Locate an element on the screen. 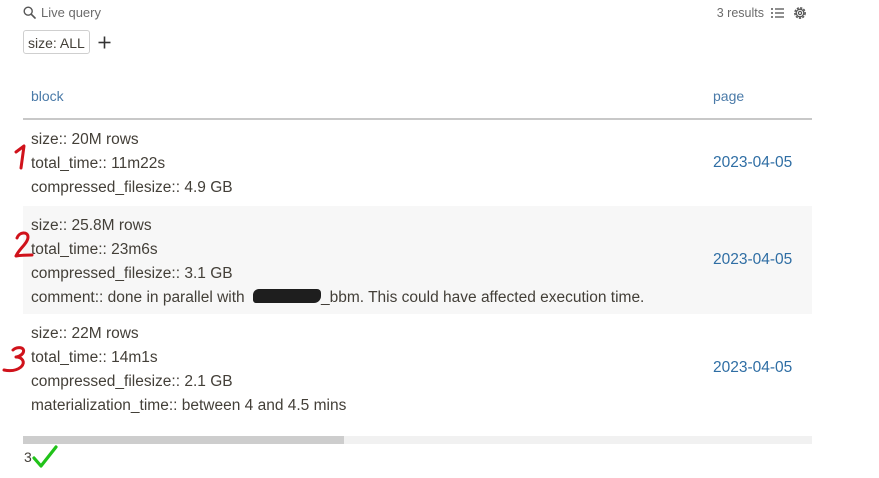  block-property: total_time:: 14m1s is located at coordinates (94, 357).